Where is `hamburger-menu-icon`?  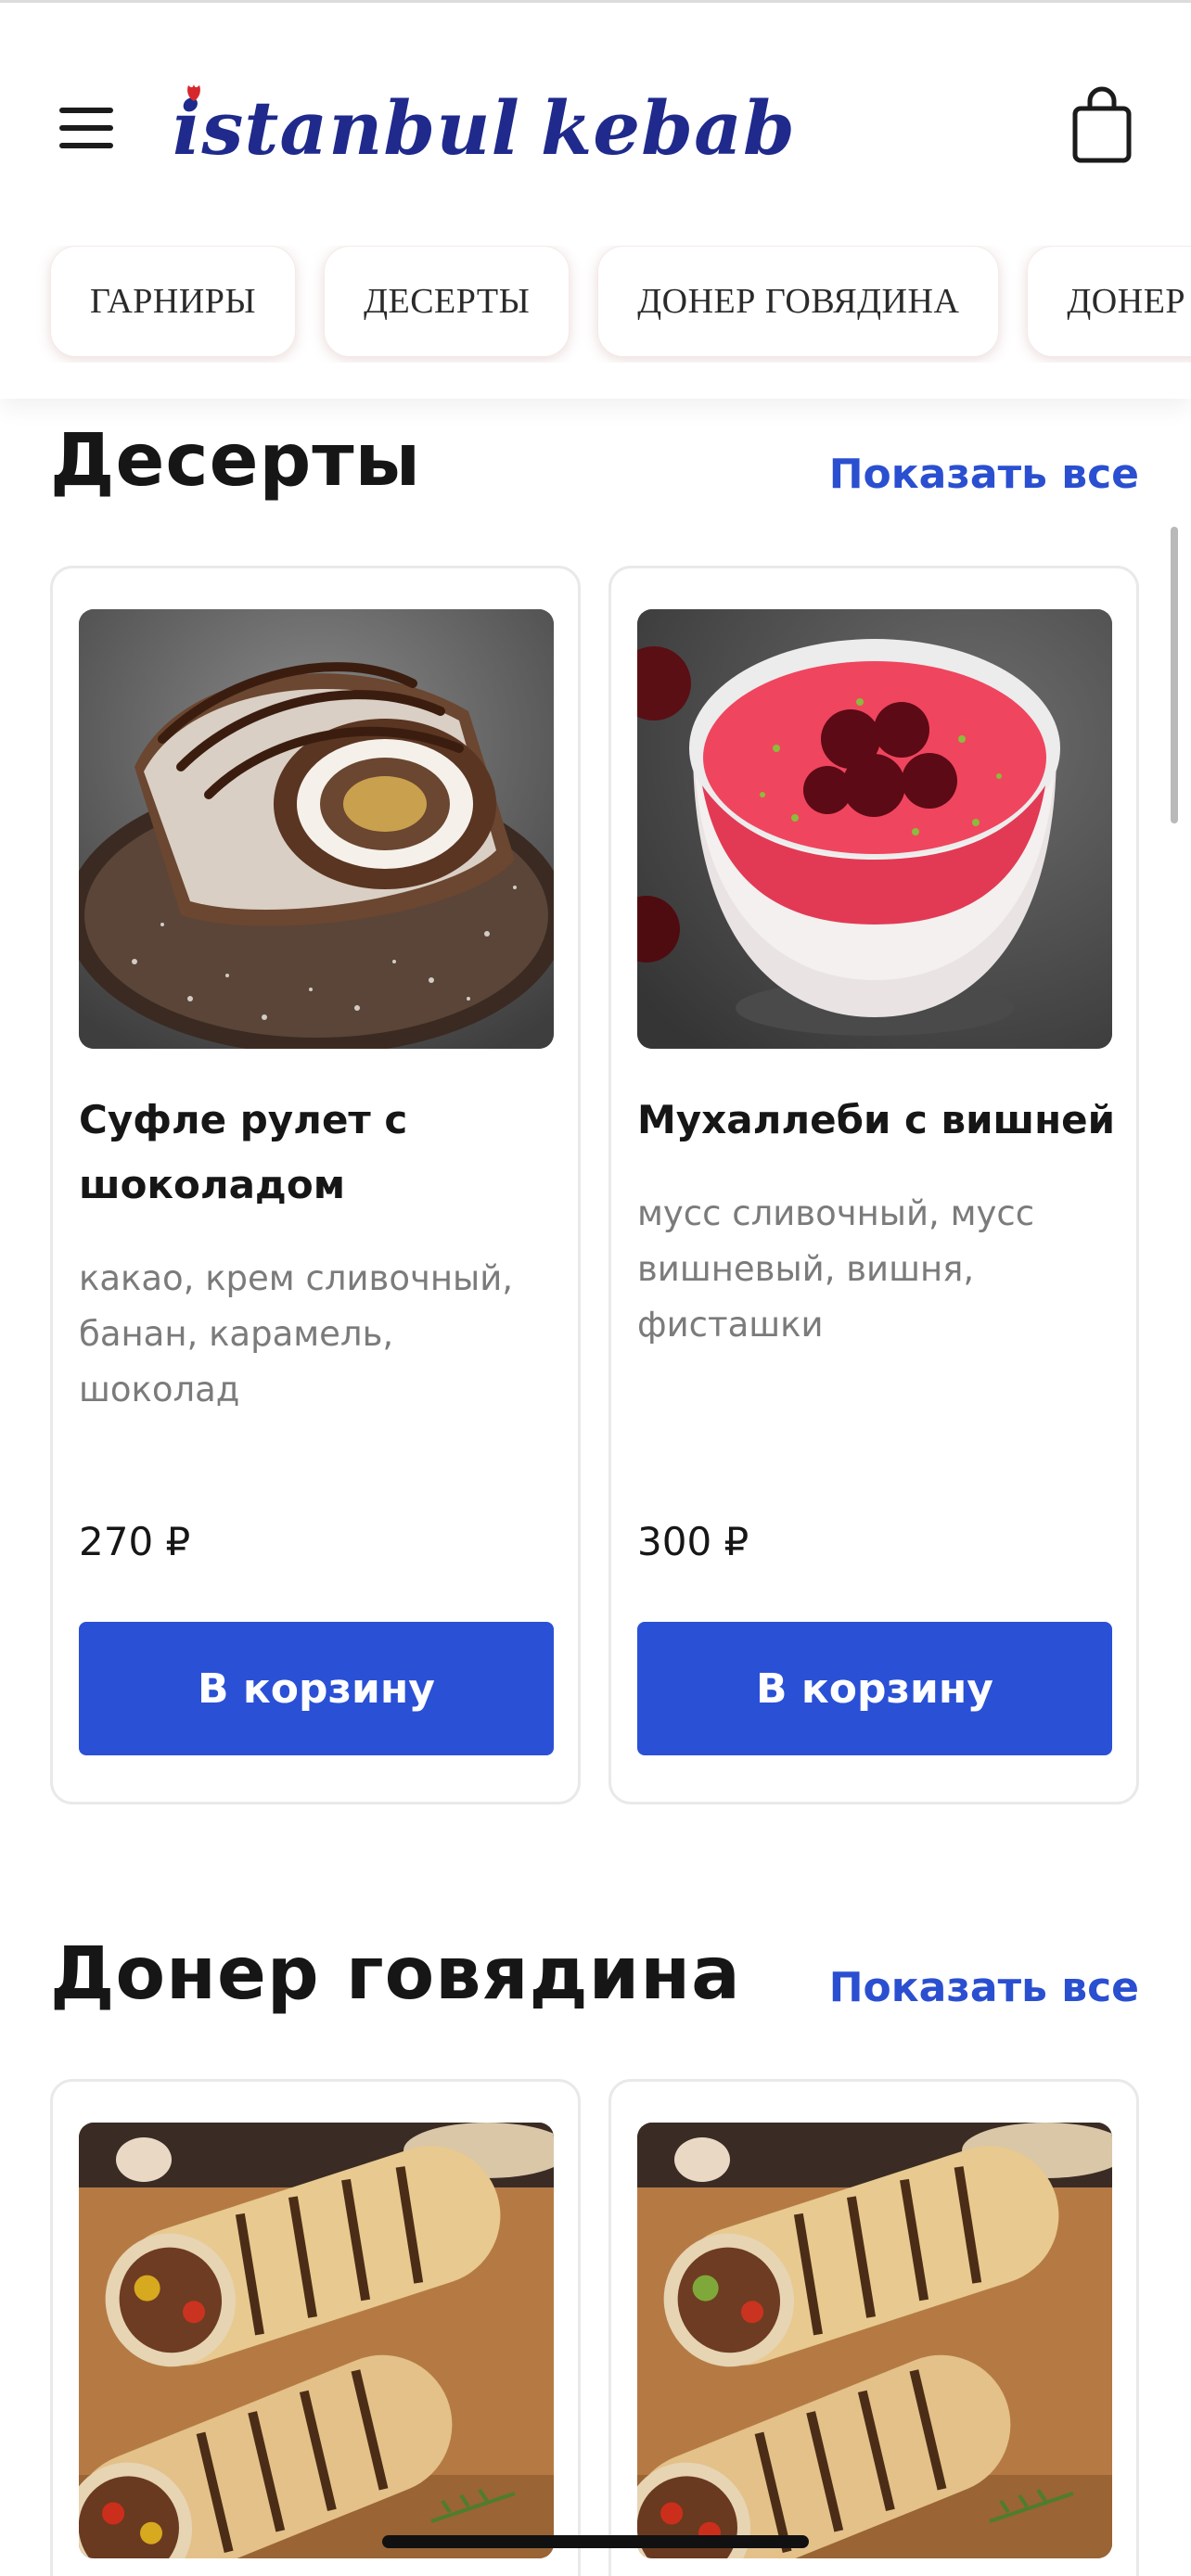
hamburger-menu-icon is located at coordinates (89, 127).